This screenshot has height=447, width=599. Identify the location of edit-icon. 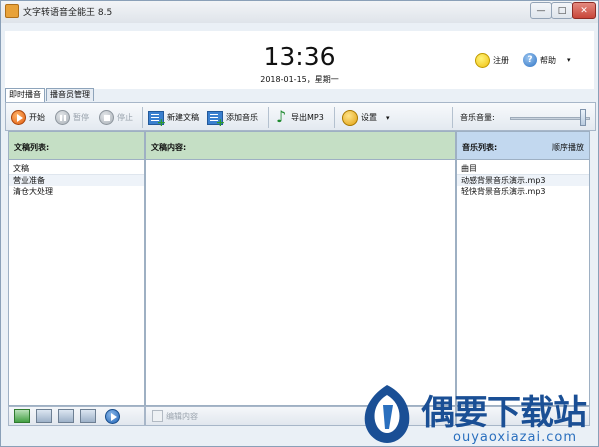
(157, 416).